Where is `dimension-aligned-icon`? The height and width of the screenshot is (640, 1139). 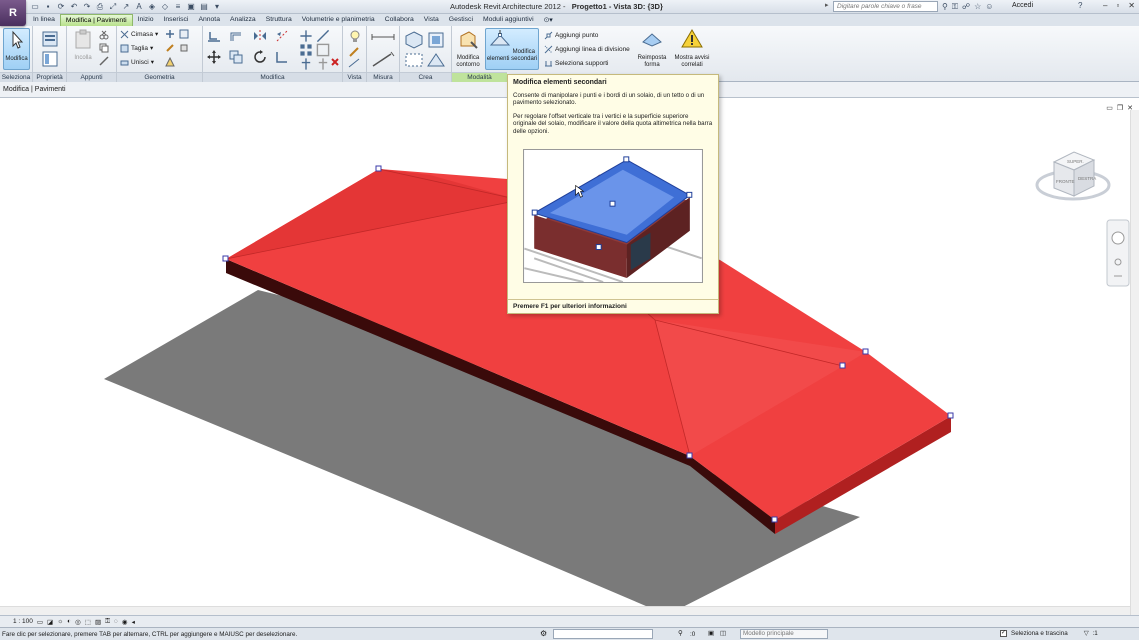
dimension-aligned-icon is located at coordinates (383, 59).